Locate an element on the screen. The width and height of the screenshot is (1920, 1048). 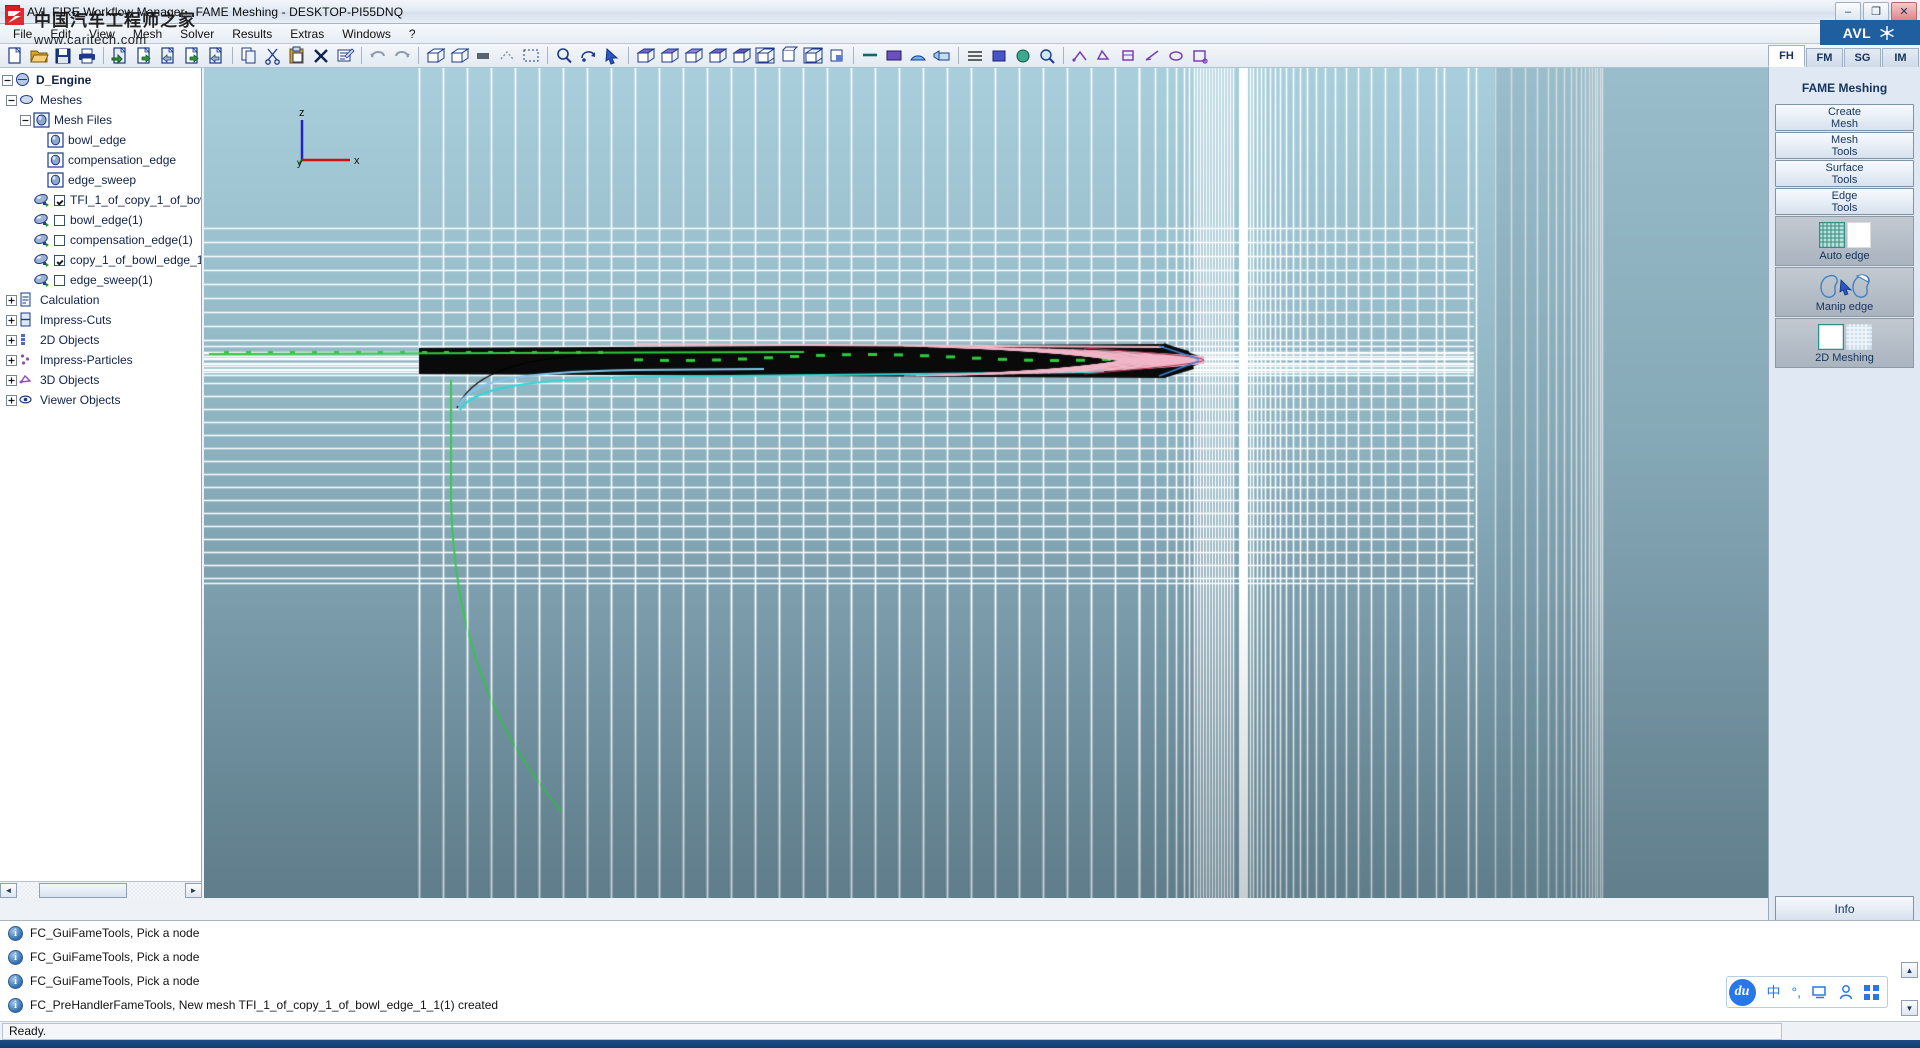
cut-icon is located at coordinates (273, 55).